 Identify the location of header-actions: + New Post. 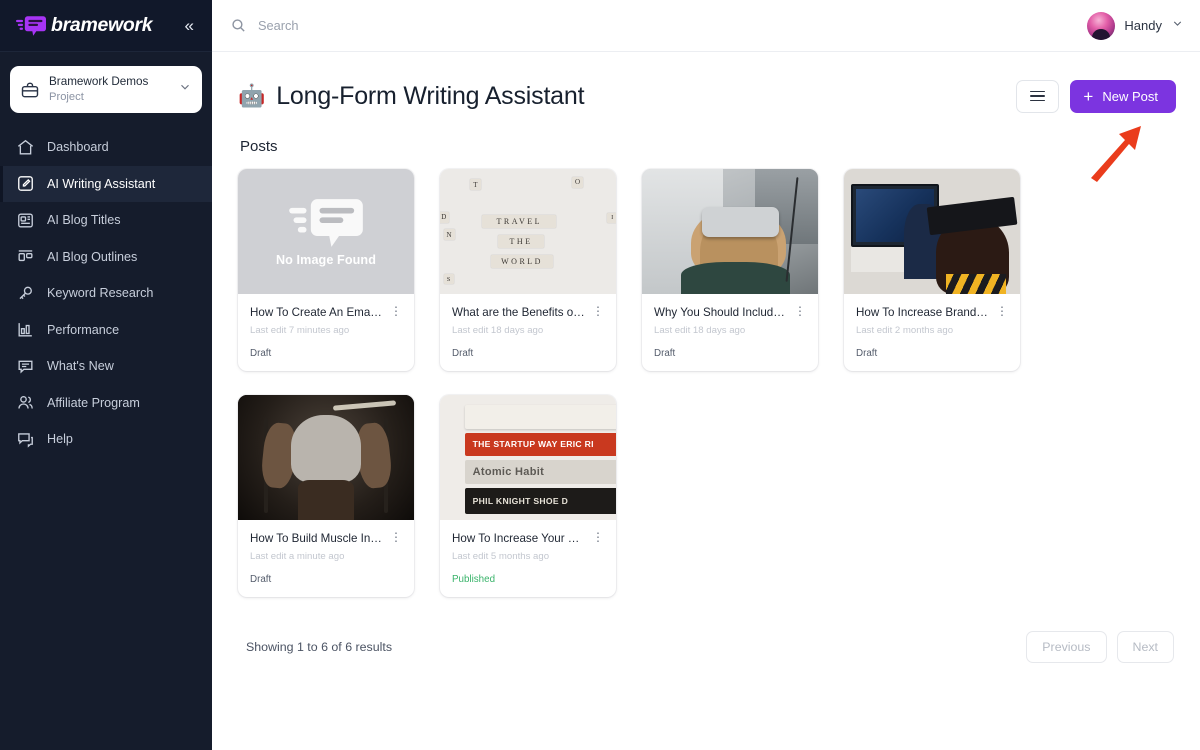
(1096, 96).